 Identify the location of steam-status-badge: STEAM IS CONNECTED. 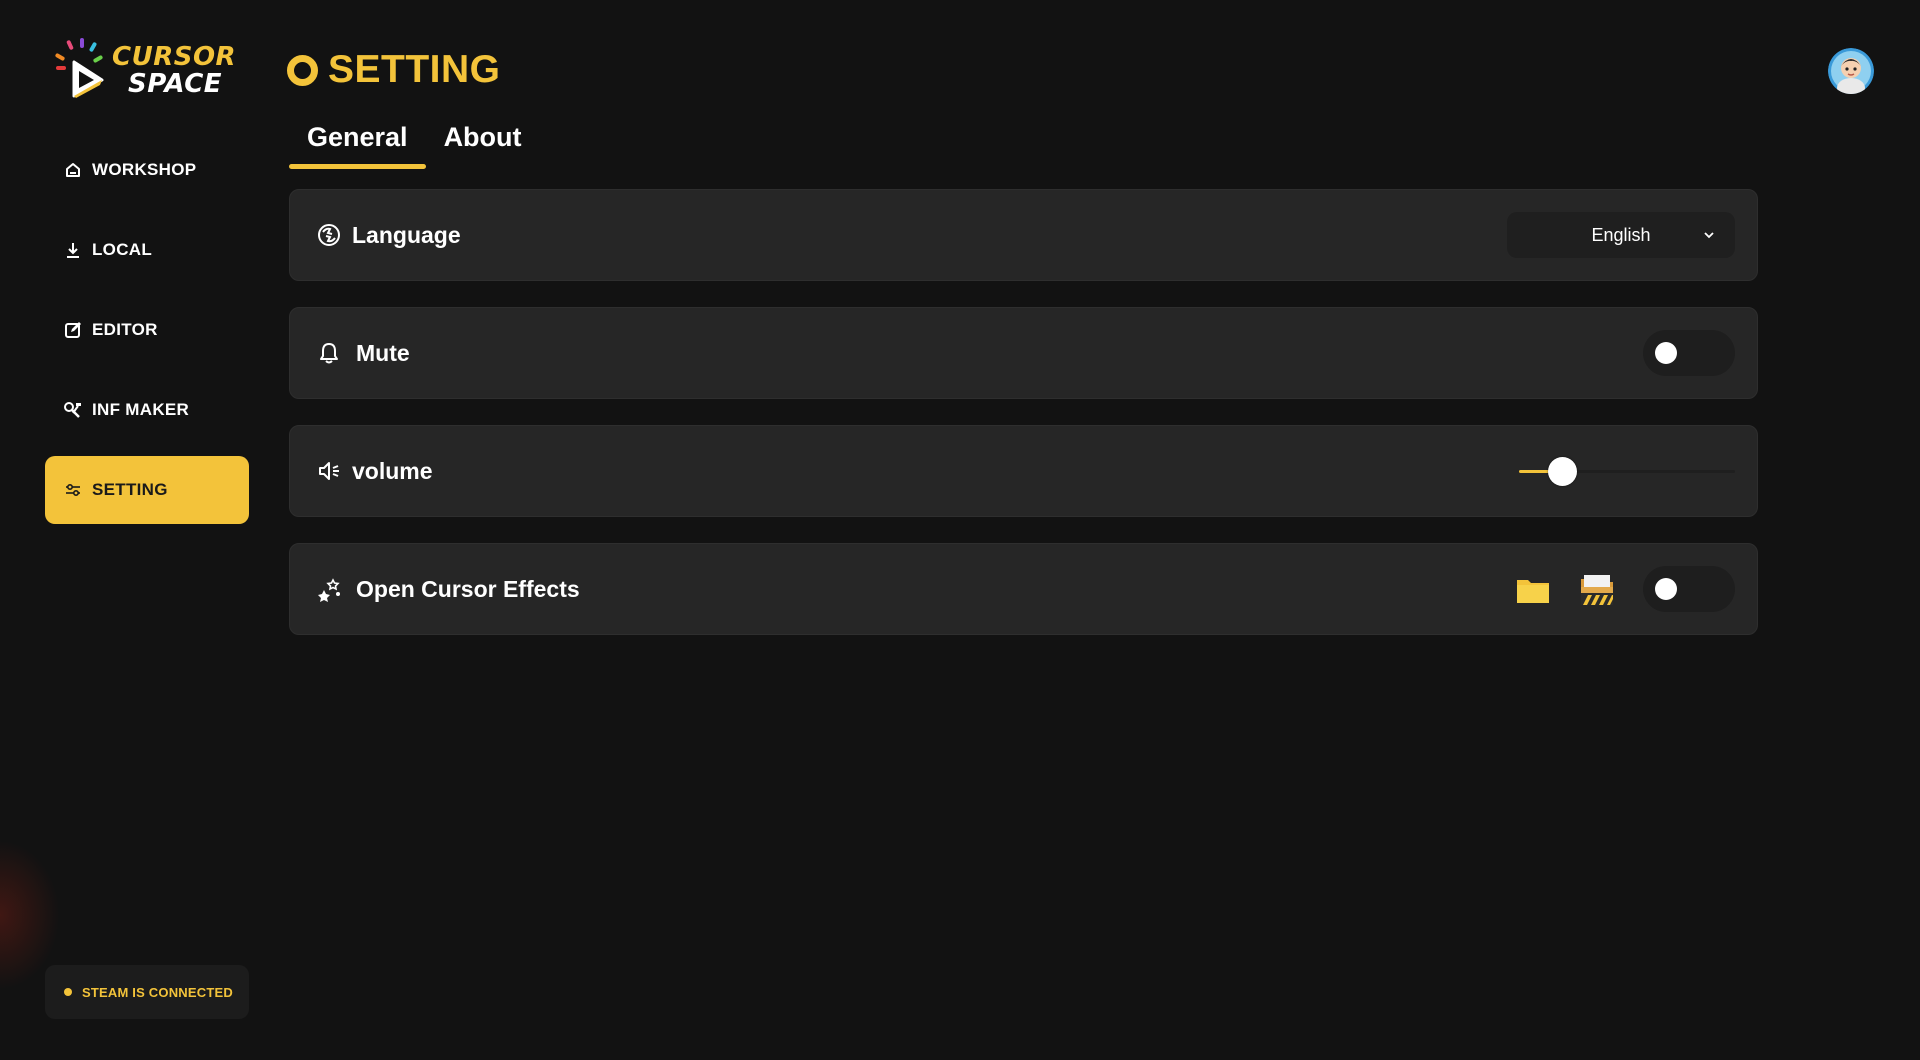
(147, 992).